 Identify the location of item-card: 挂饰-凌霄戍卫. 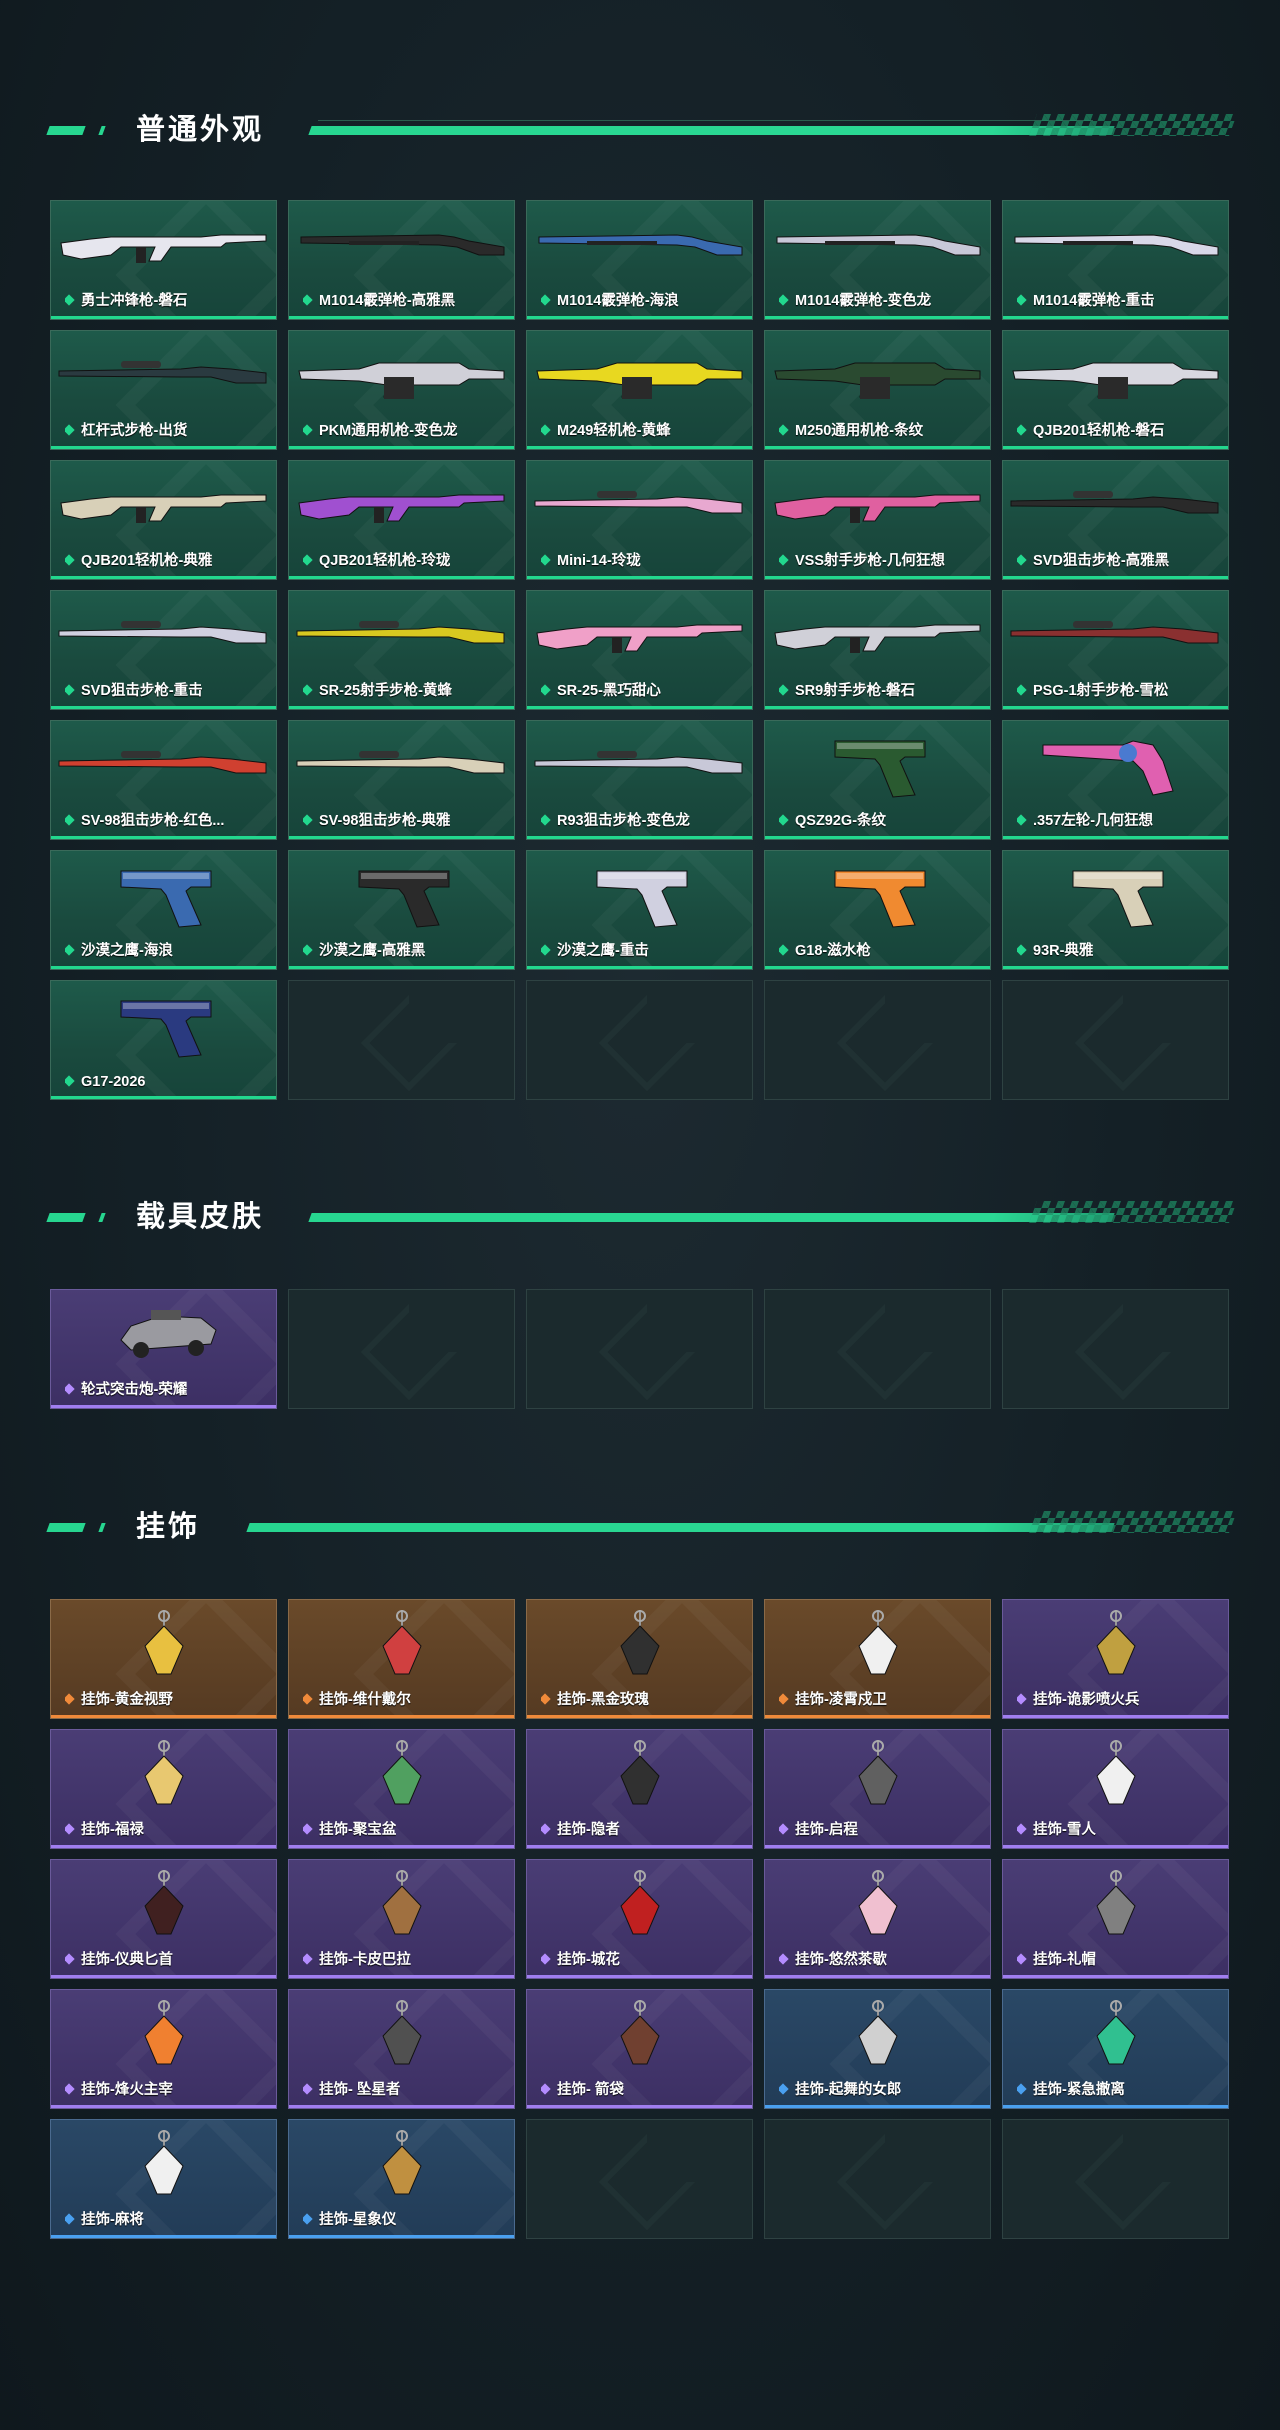
(877, 1659).